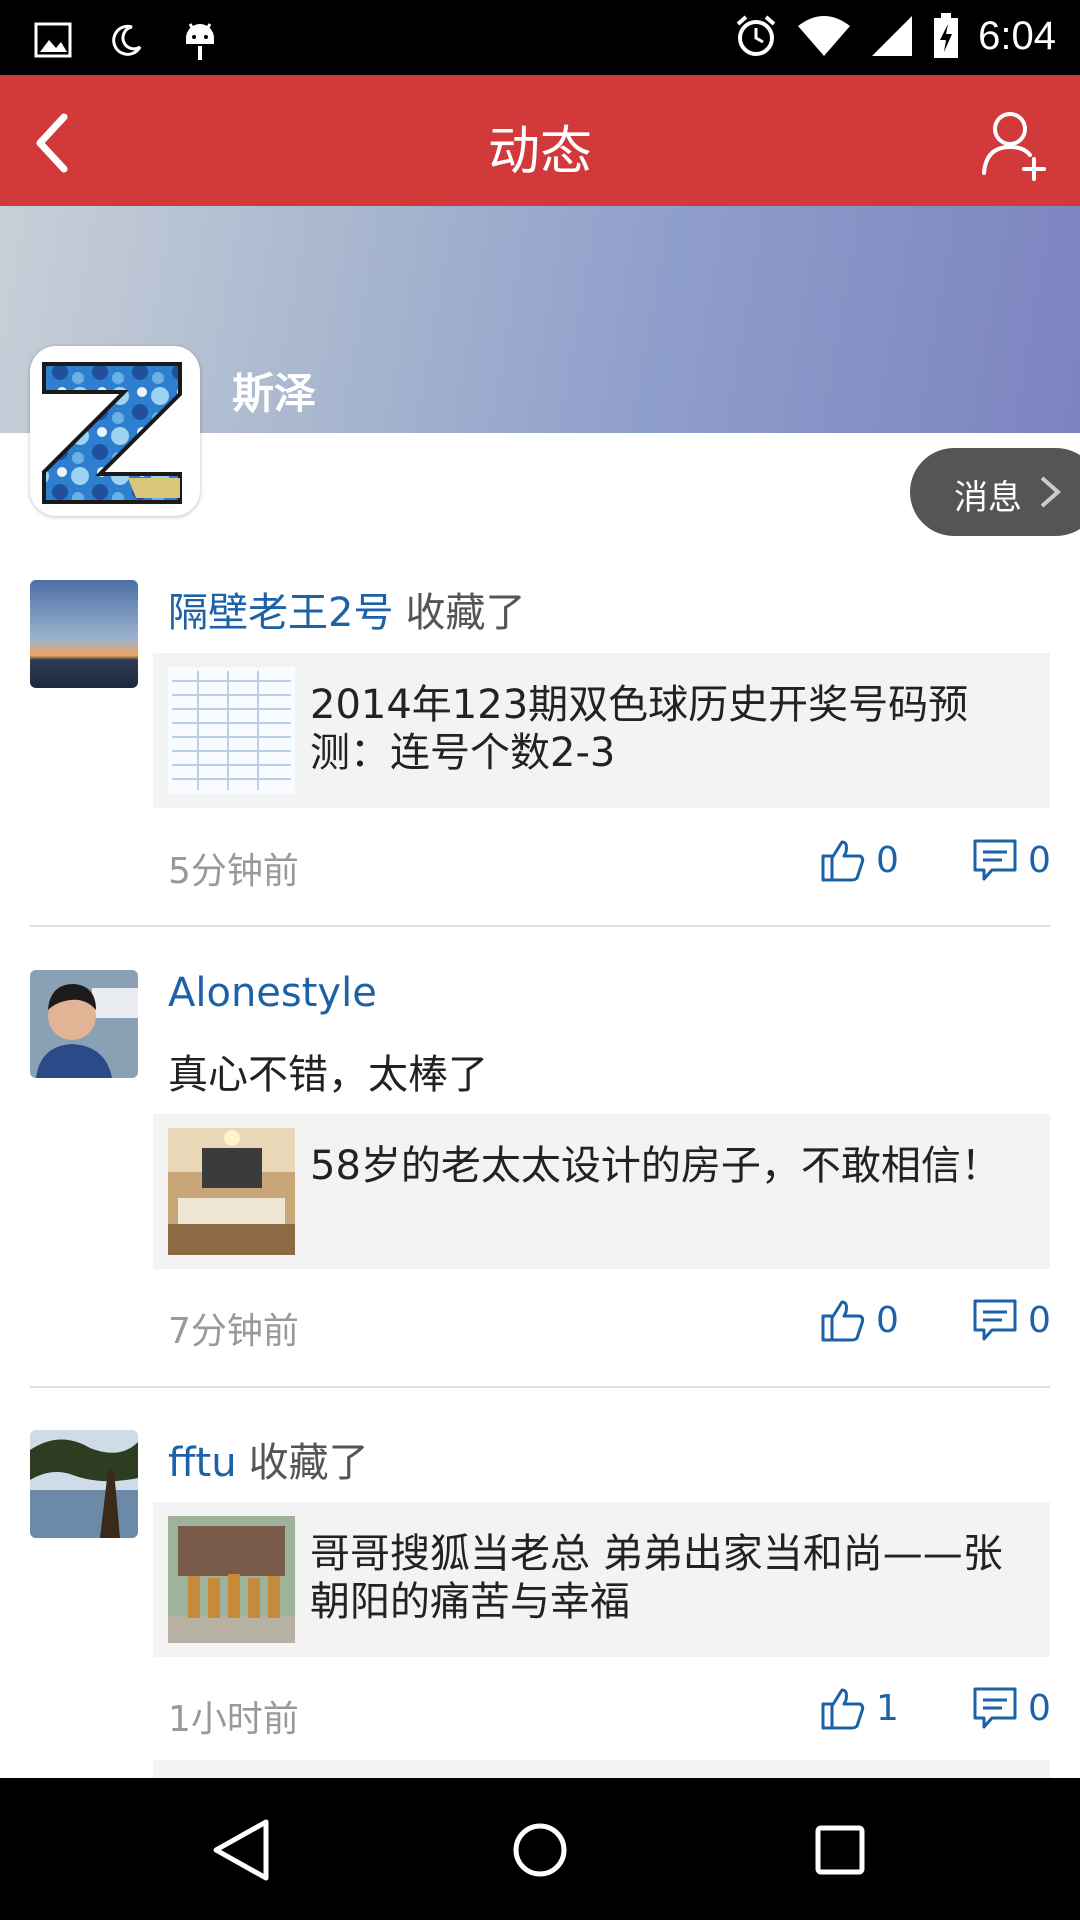 This screenshot has height=1920, width=1080. What do you see at coordinates (892, 36) in the screenshot?
I see `signal-icon` at bounding box center [892, 36].